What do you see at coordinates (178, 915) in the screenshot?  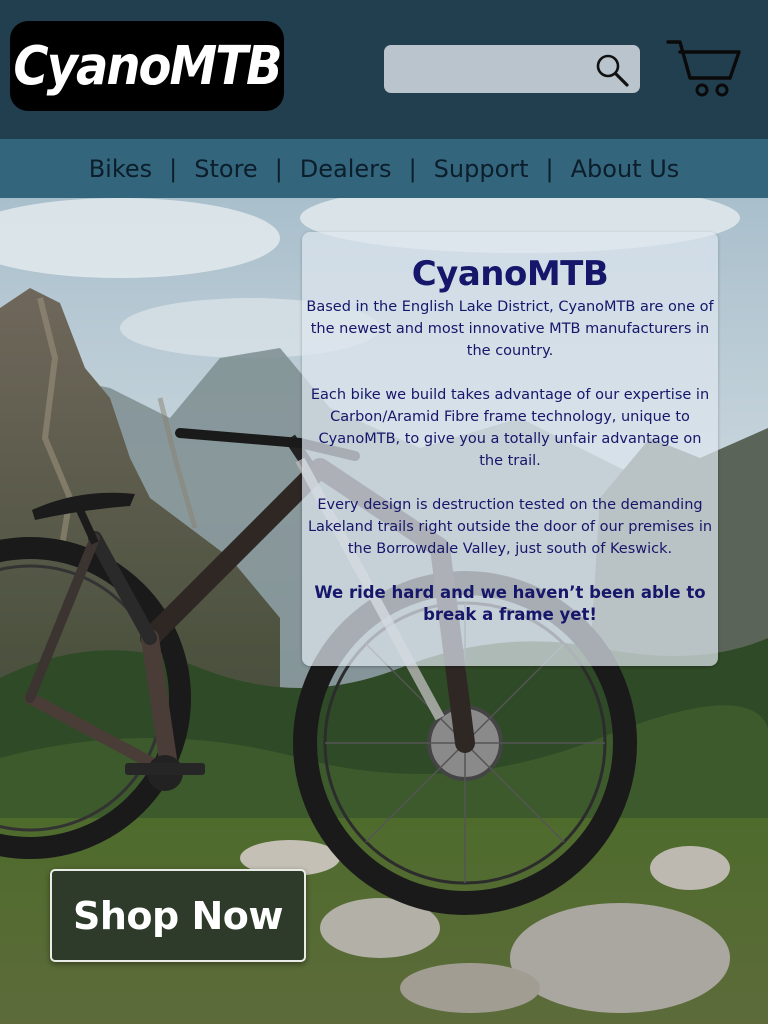 I see `shop-now-button: Shop Now` at bounding box center [178, 915].